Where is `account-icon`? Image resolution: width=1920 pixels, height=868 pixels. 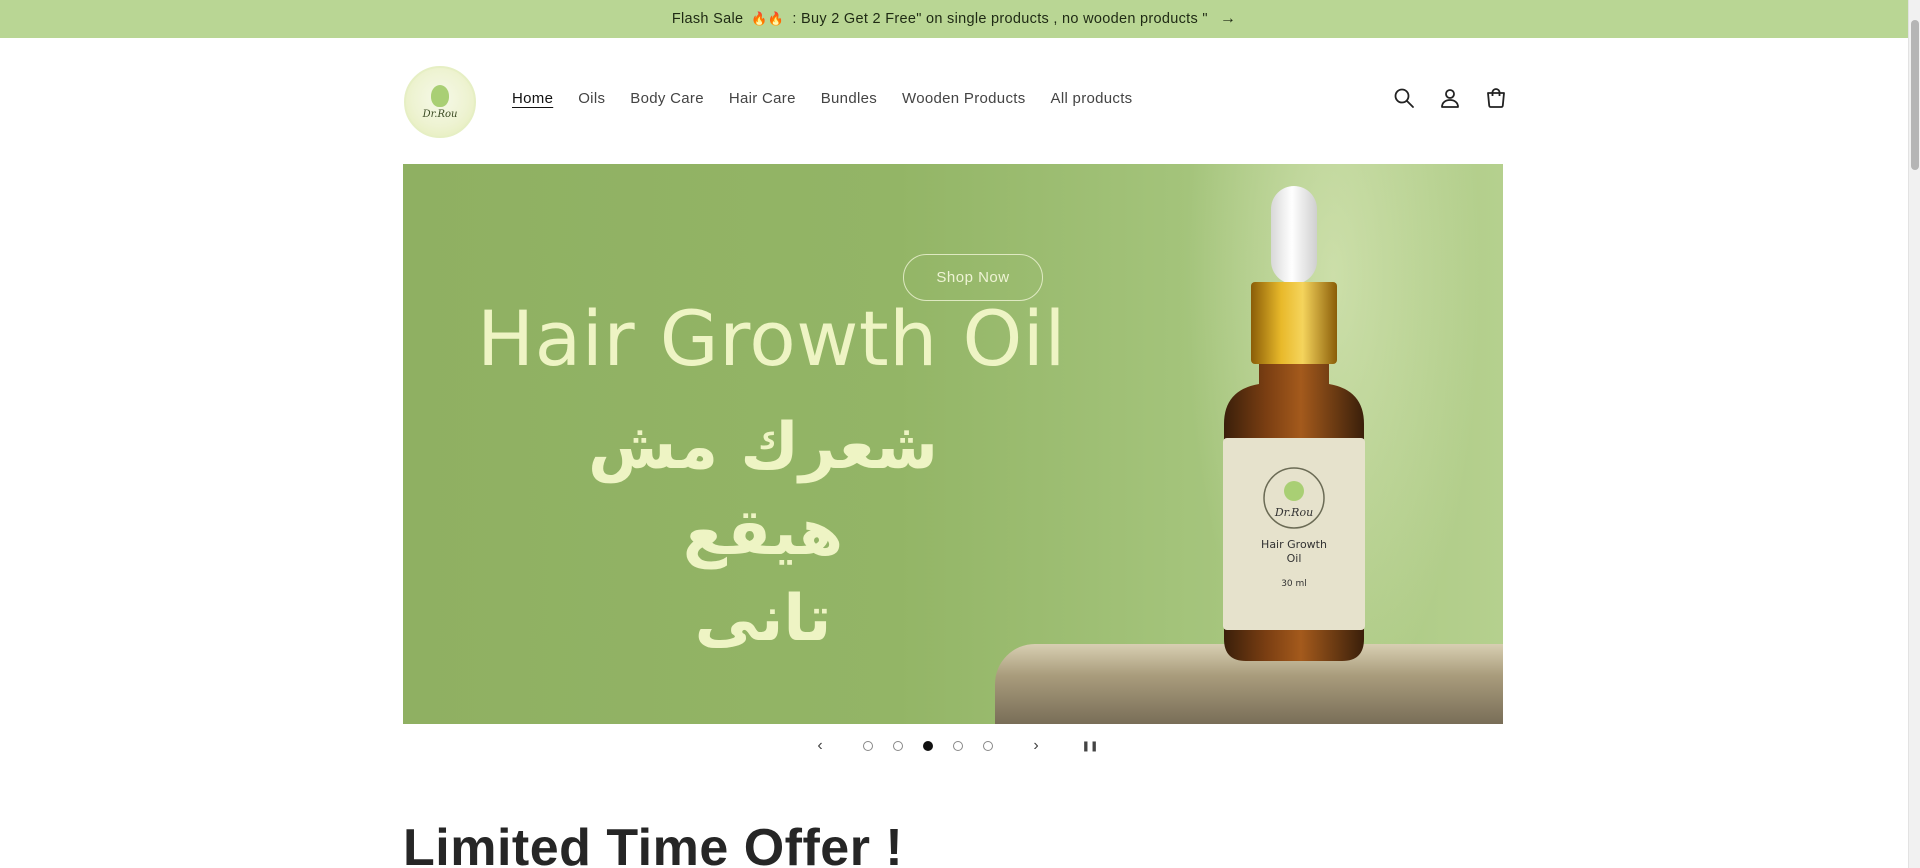
account-icon is located at coordinates (1450, 98).